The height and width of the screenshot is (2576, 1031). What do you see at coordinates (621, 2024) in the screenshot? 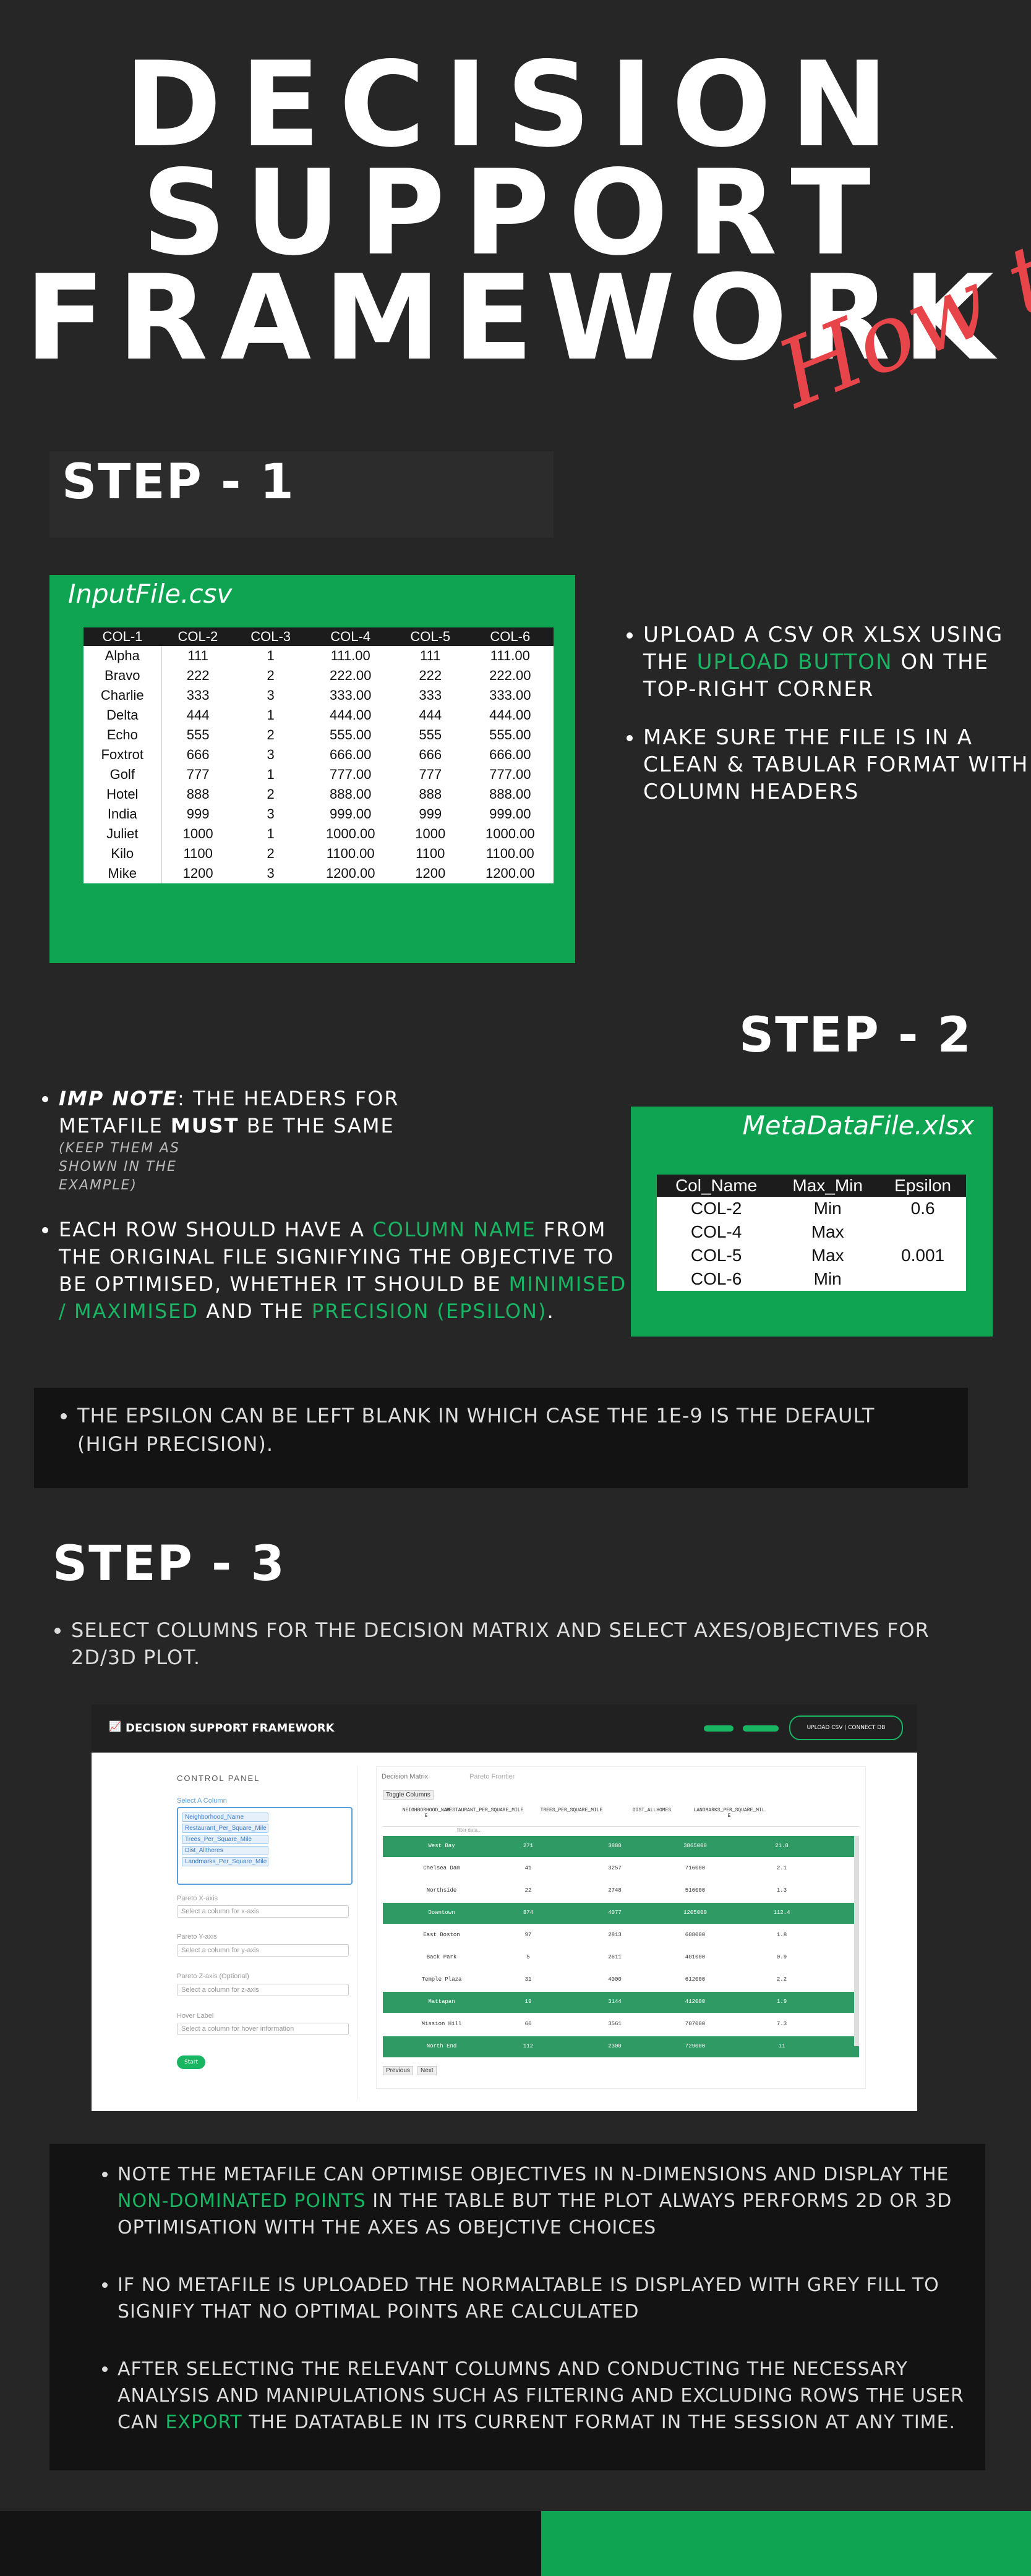
I see `table-row: Mission Hill 66 3561 707000 7.3` at bounding box center [621, 2024].